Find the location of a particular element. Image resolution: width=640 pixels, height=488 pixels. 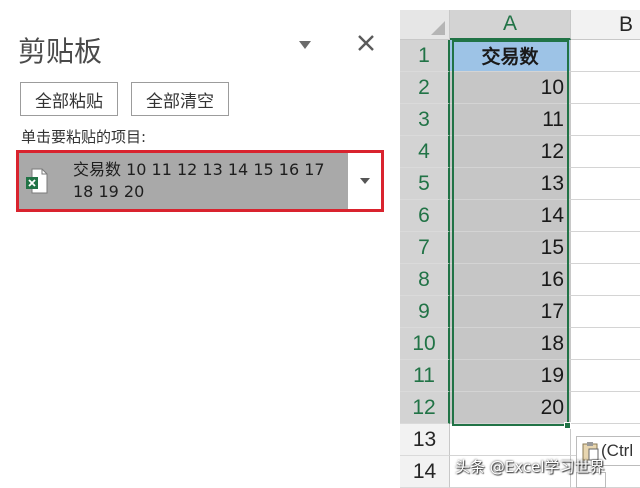

paste-instruction: 单击要粘贴的项目: is located at coordinates (84, 137).